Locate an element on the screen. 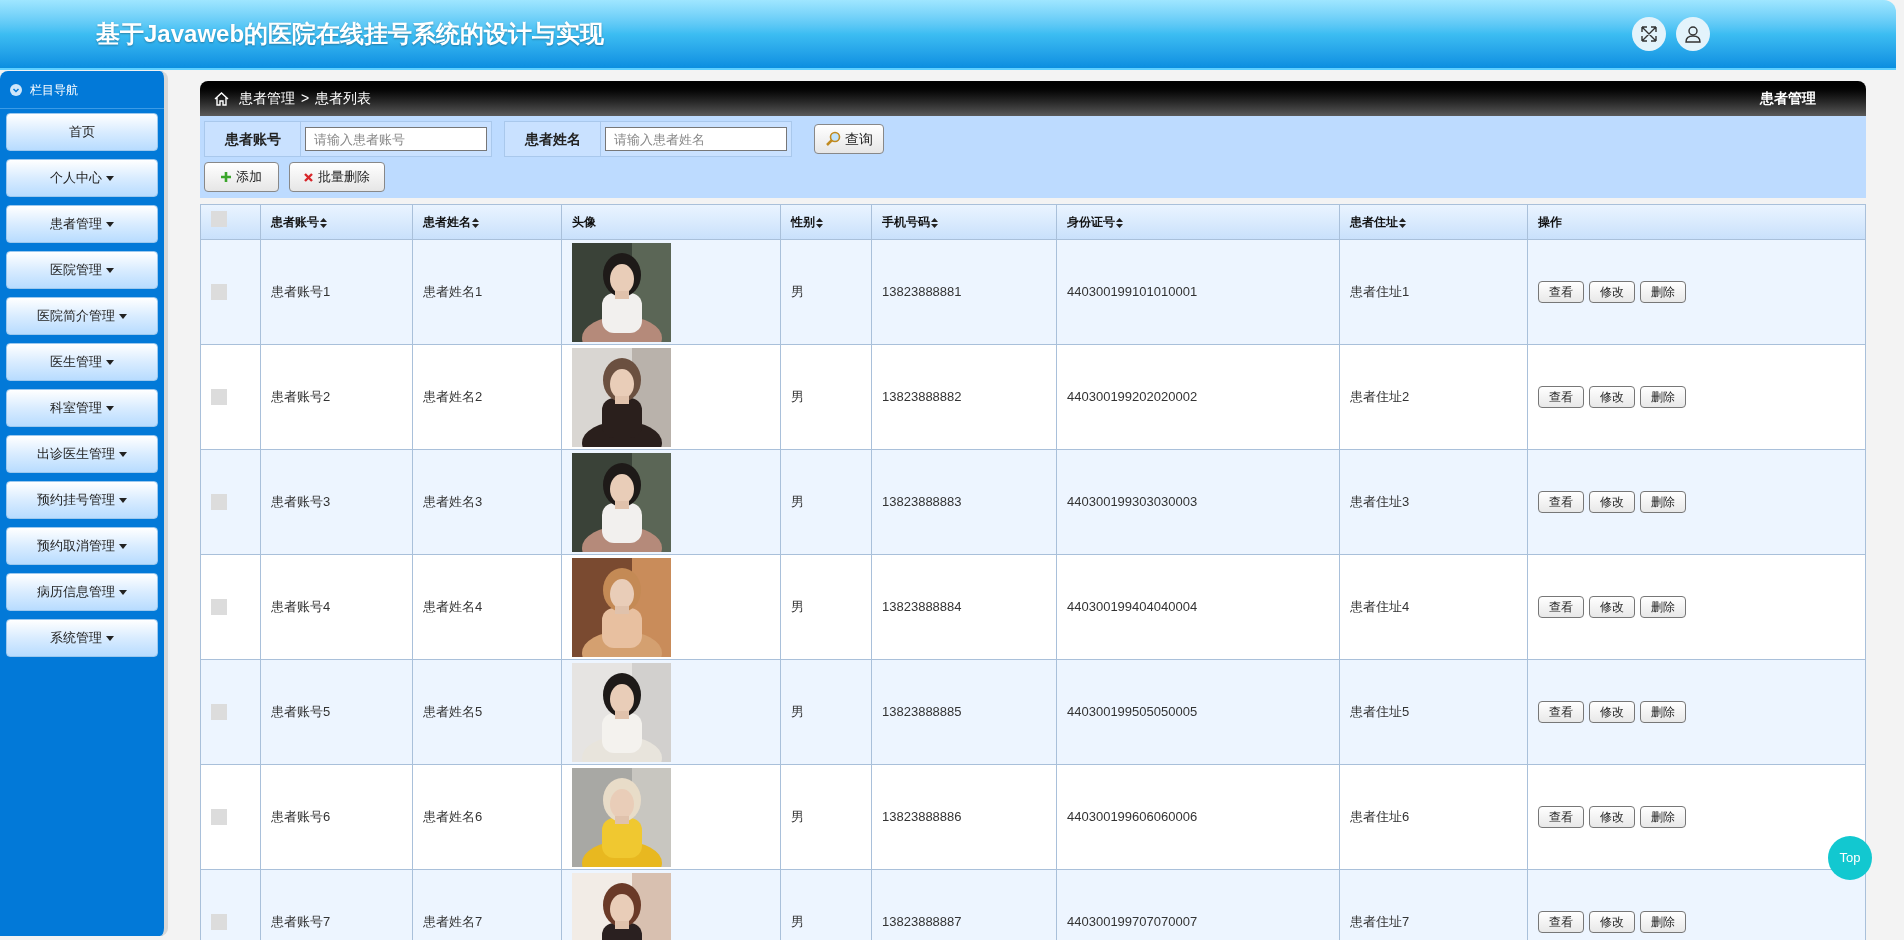 Image resolution: width=1904 pixels, height=940 pixels. table-cell: 440300199202020002 is located at coordinates (1198, 397).